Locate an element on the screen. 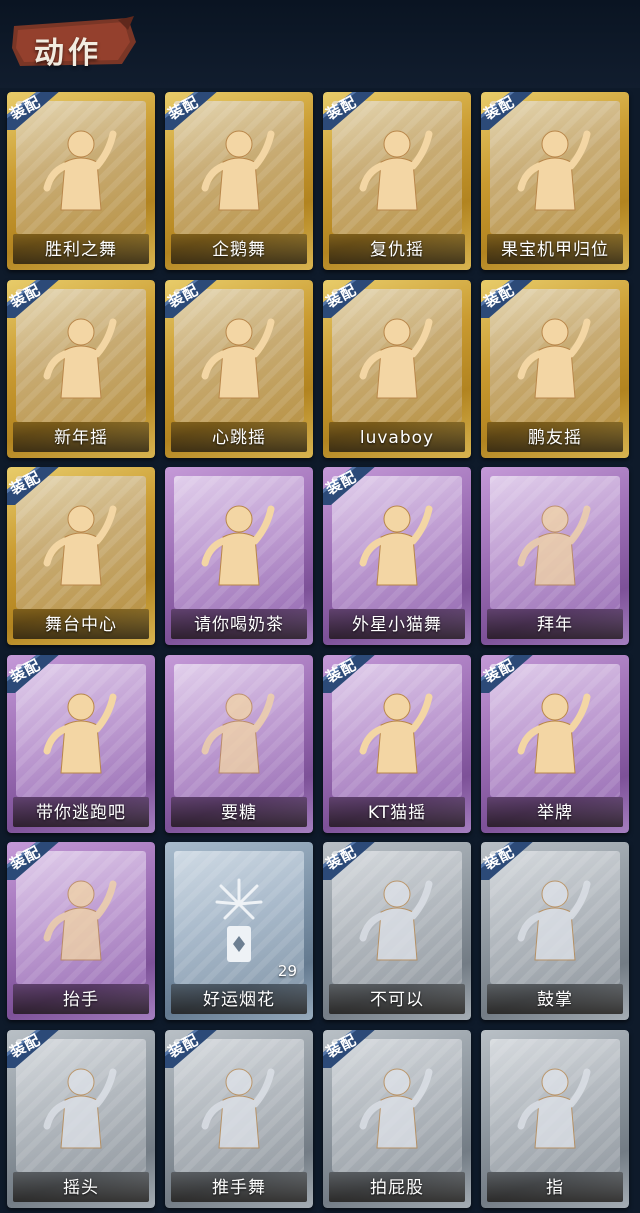 The width and height of the screenshot is (640, 1213). emote-card: 拍屁股 装配 is located at coordinates (397, 1118).